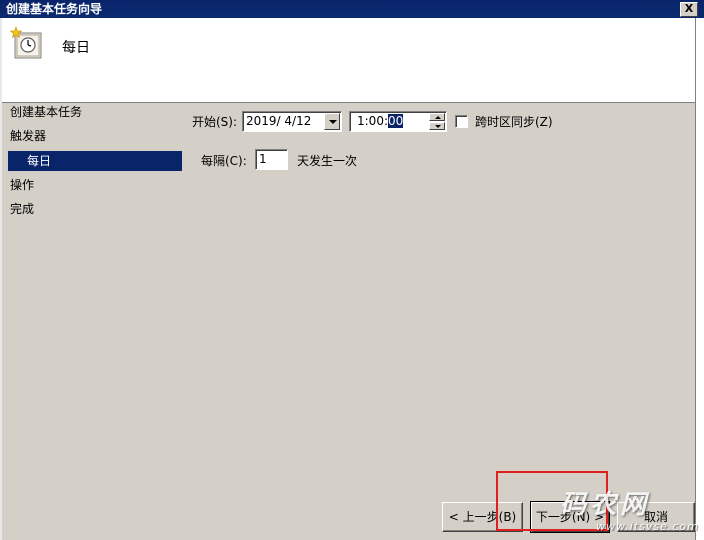 This screenshot has width=704, height=540. Describe the element at coordinates (28, 136) in the screenshot. I see `step-trigger: 触发器` at that location.